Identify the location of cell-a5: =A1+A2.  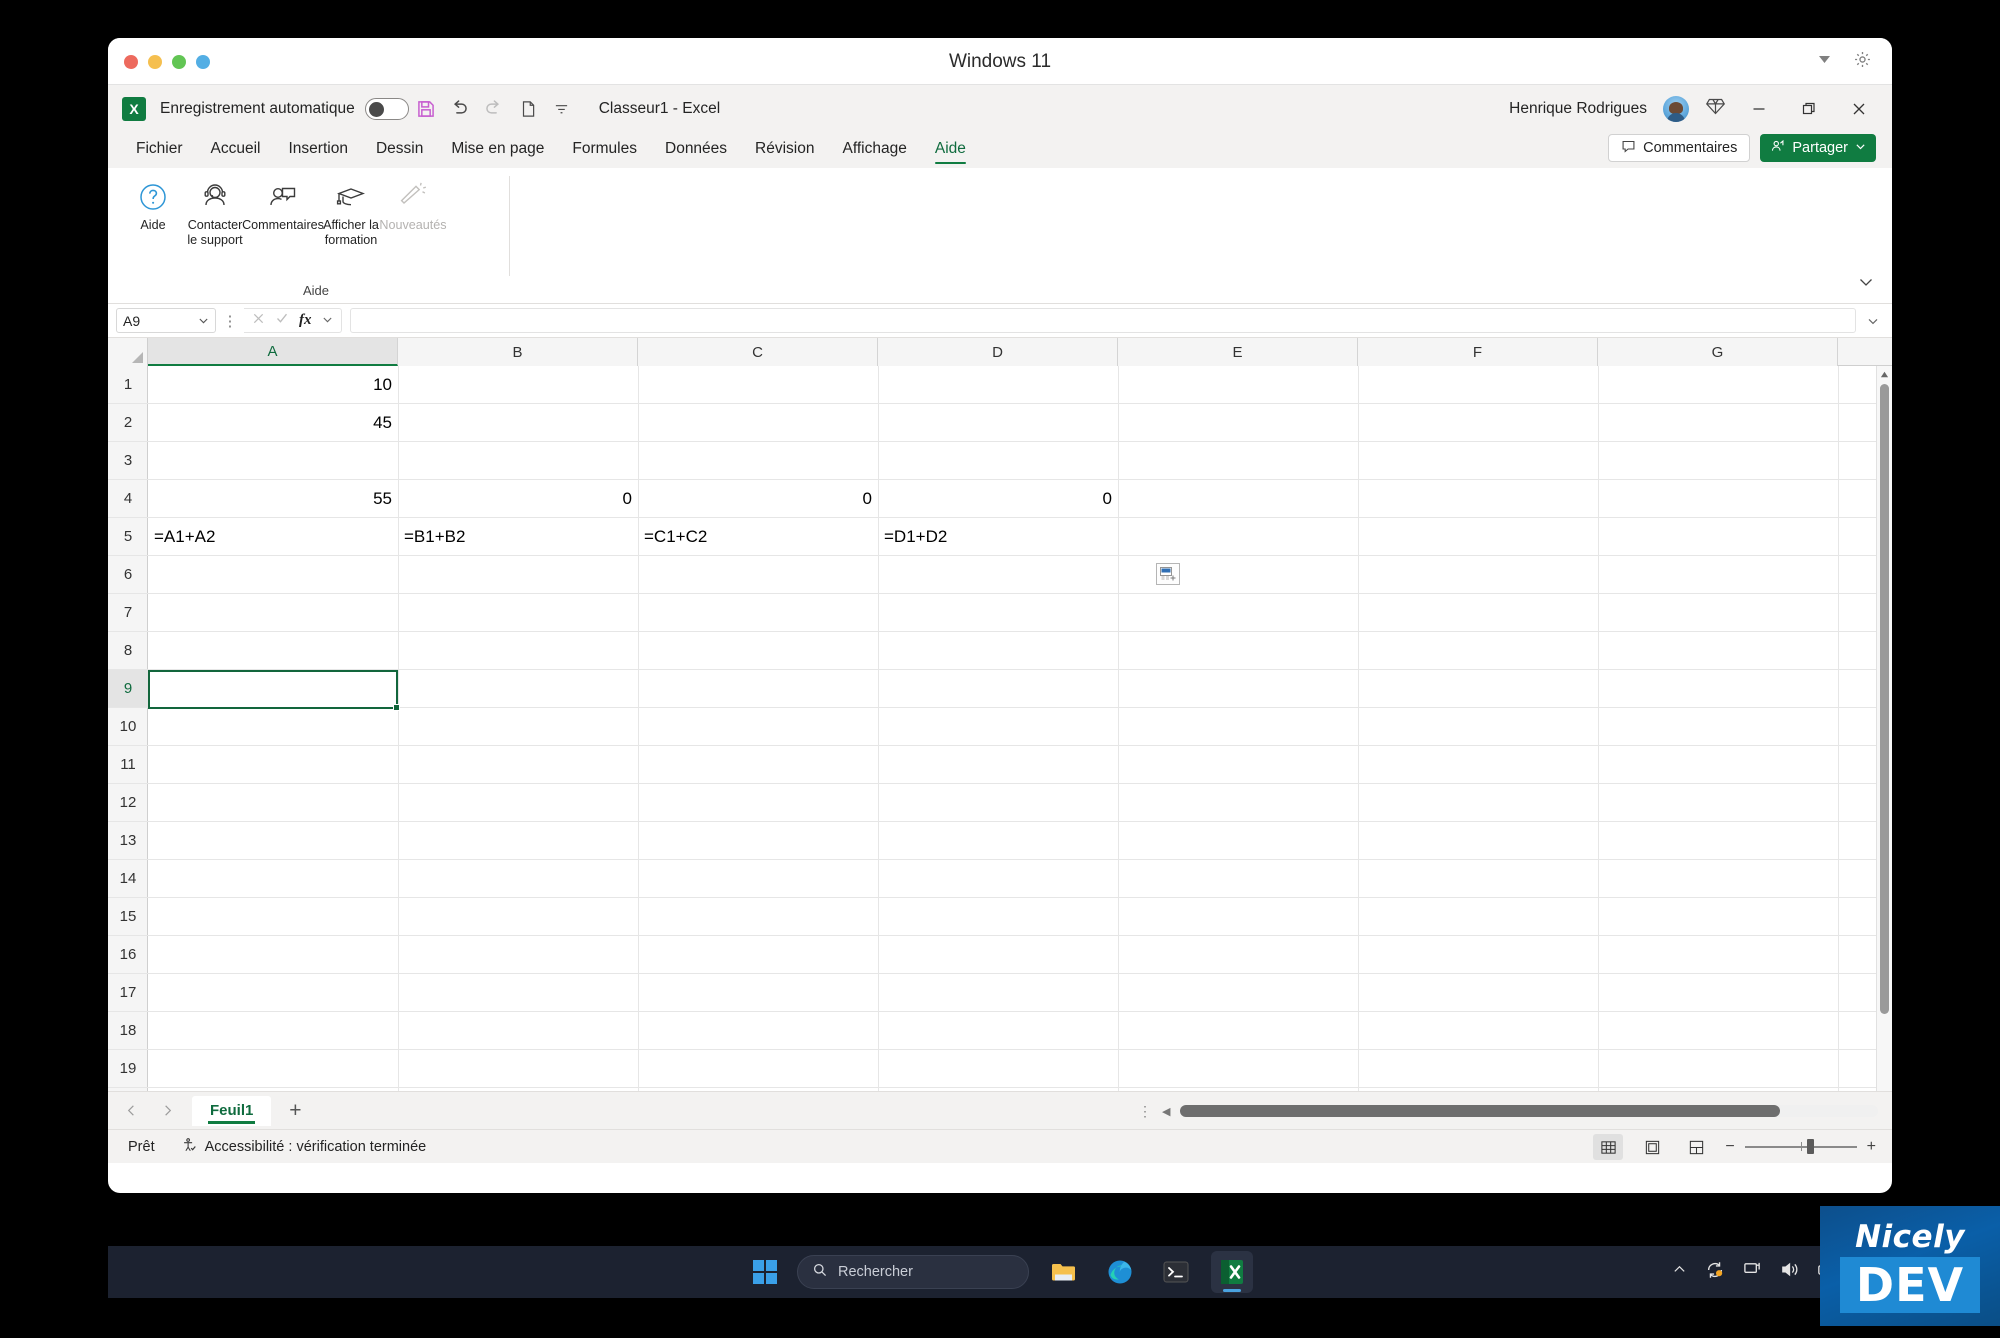
(273, 537).